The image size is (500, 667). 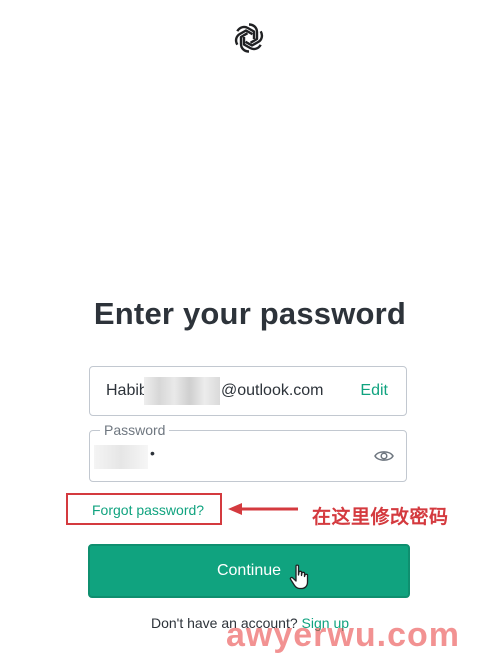 I want to click on watermark-text: awyerwu.com, so click(x=343, y=635).